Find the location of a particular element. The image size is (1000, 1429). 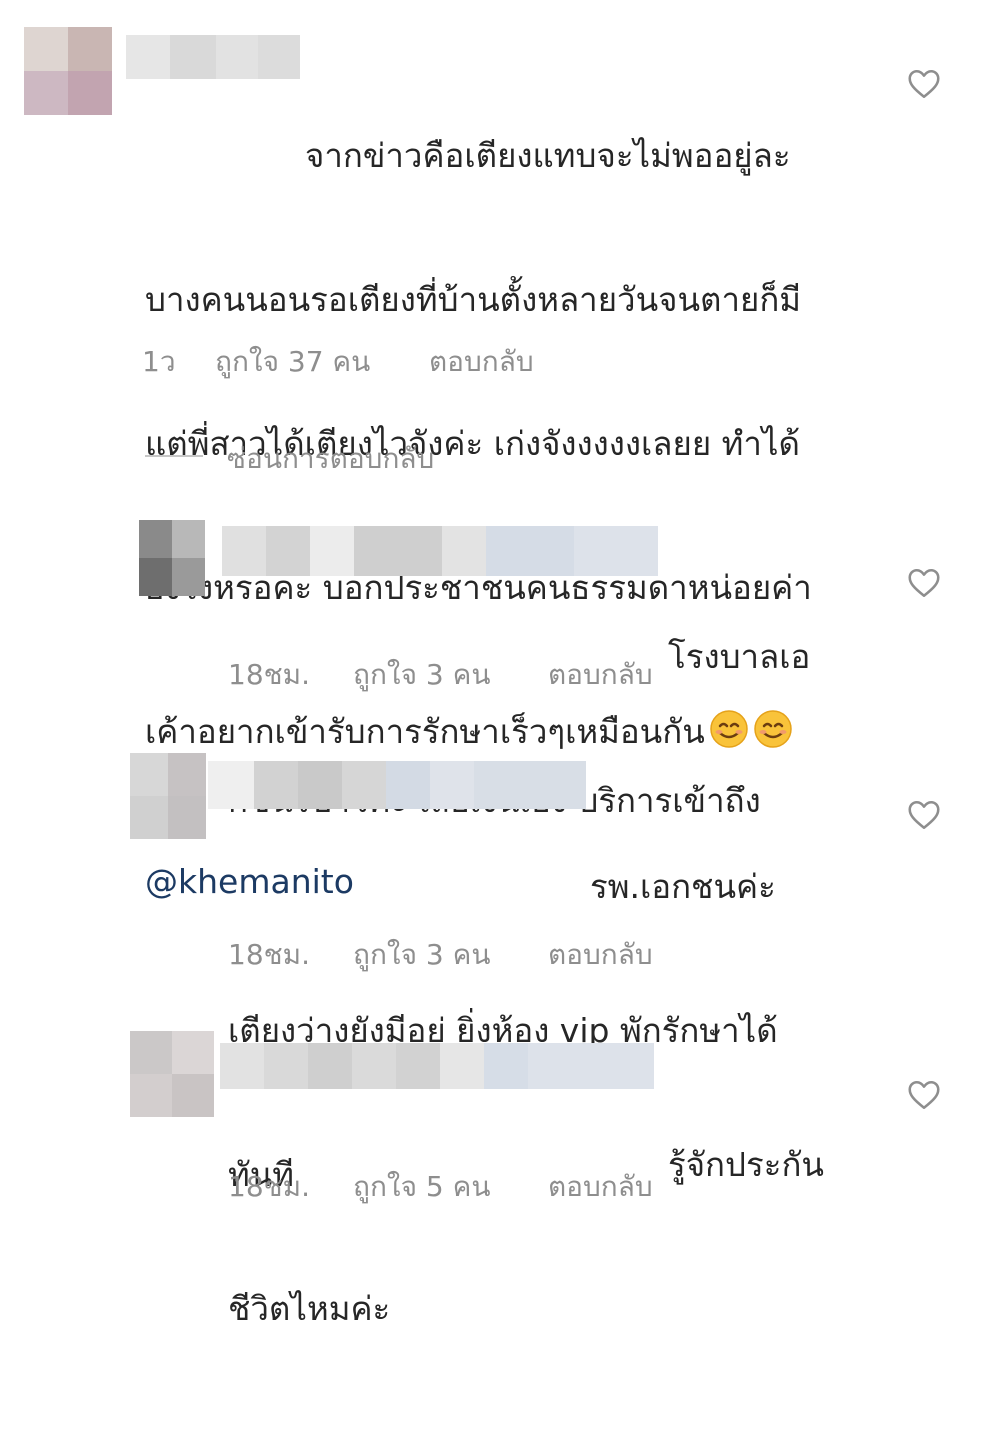

comment-line: ชีวิตไหมค่ะ is located at coordinates (309, 1308).